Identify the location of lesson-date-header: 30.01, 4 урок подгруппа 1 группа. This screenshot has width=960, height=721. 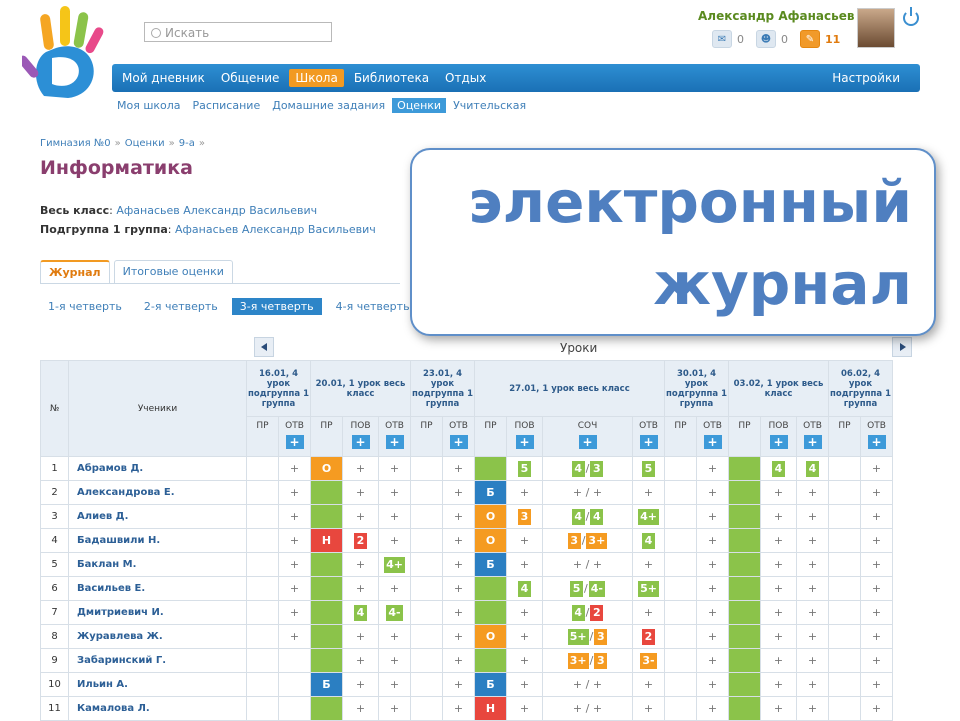
(696, 388).